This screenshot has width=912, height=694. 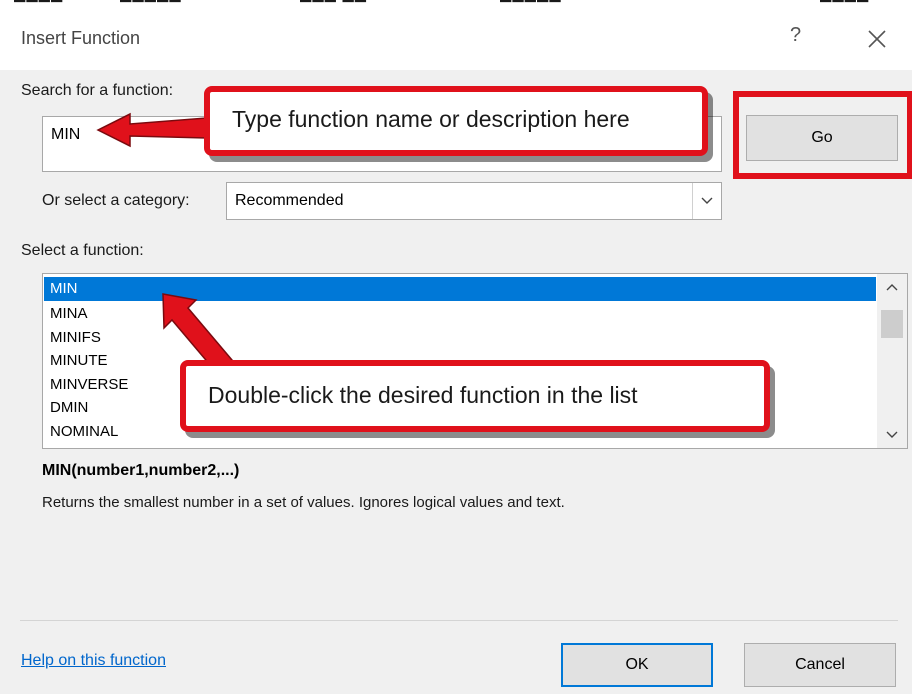 What do you see at coordinates (460, 289) in the screenshot?
I see `list-item-selected: MIN` at bounding box center [460, 289].